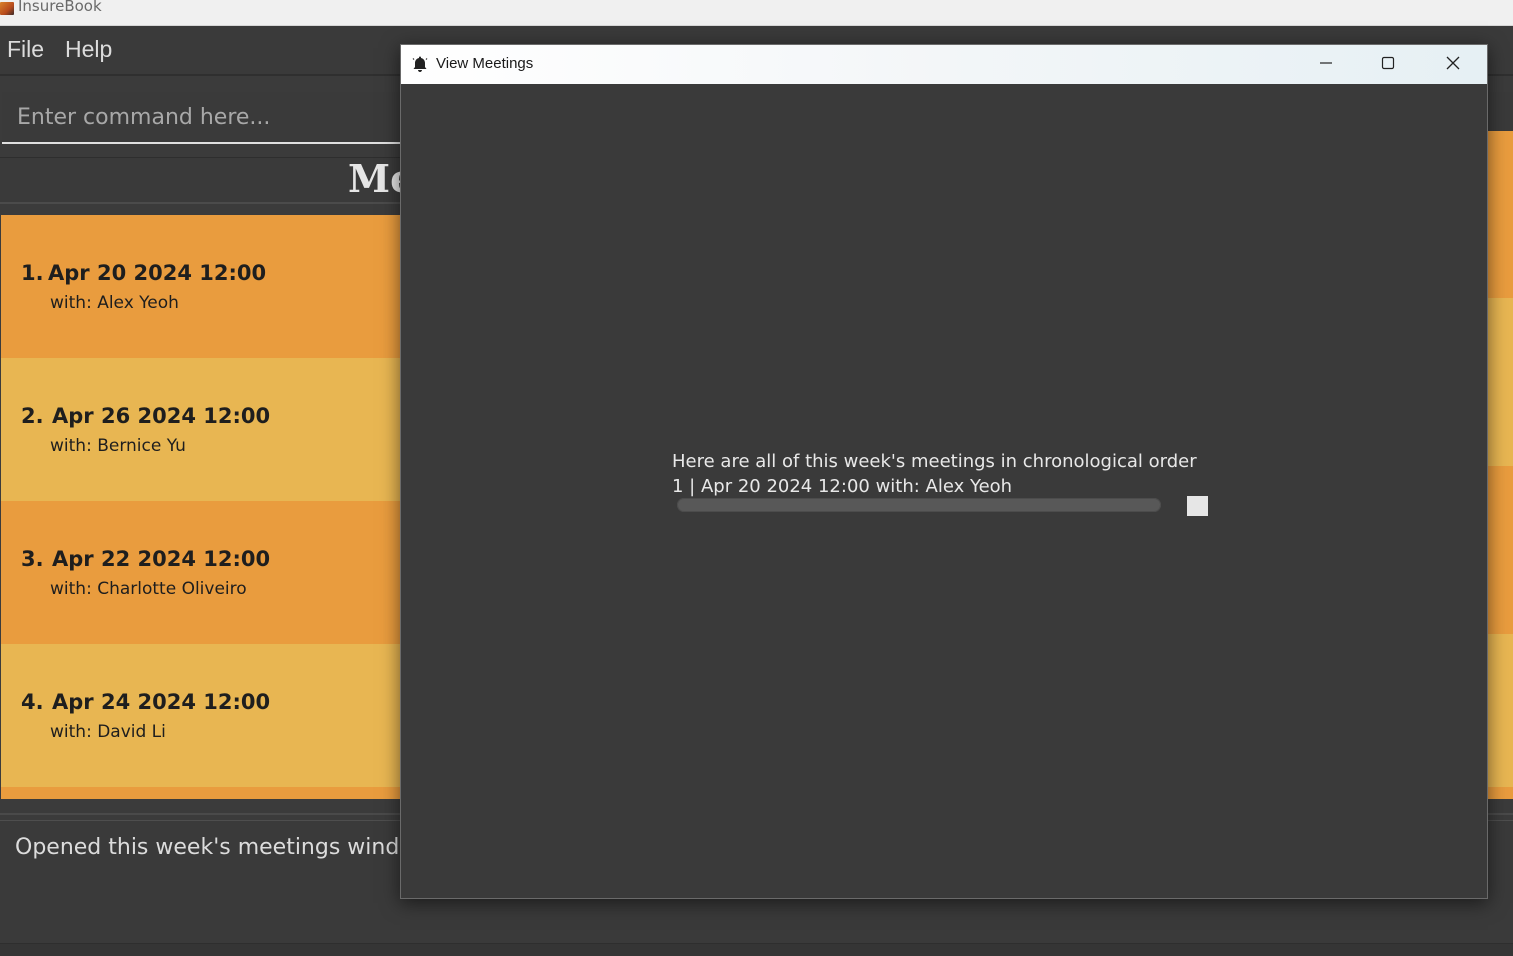 Image resolution: width=1513 pixels, height=956 pixels. I want to click on horizontal-scrollbar, so click(919, 505).